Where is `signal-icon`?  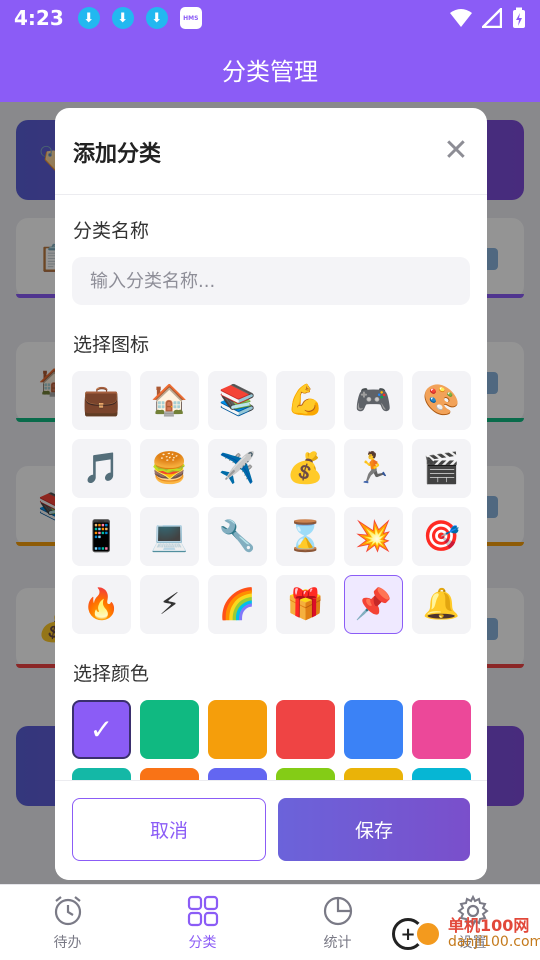 signal-icon is located at coordinates (492, 18).